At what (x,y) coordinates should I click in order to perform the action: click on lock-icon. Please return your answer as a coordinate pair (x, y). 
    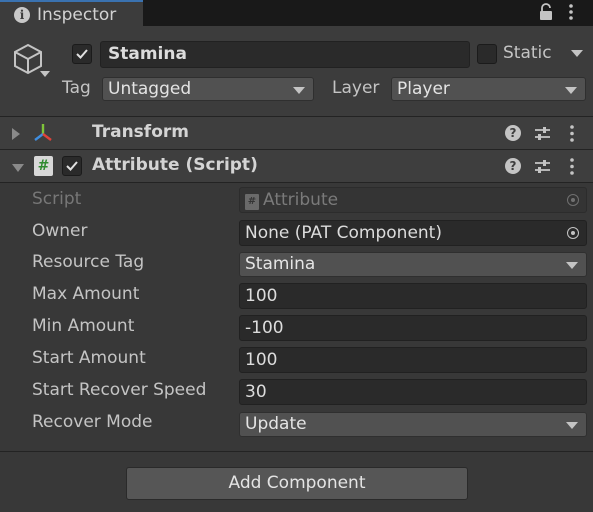
    Looking at the image, I should click on (546, 12).